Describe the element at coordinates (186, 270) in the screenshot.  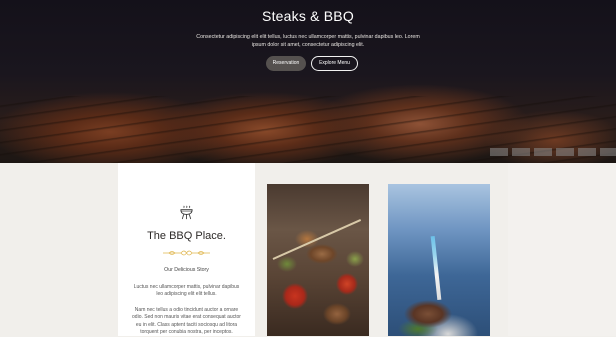
I see `story-heading: Our Delicious Story` at that location.